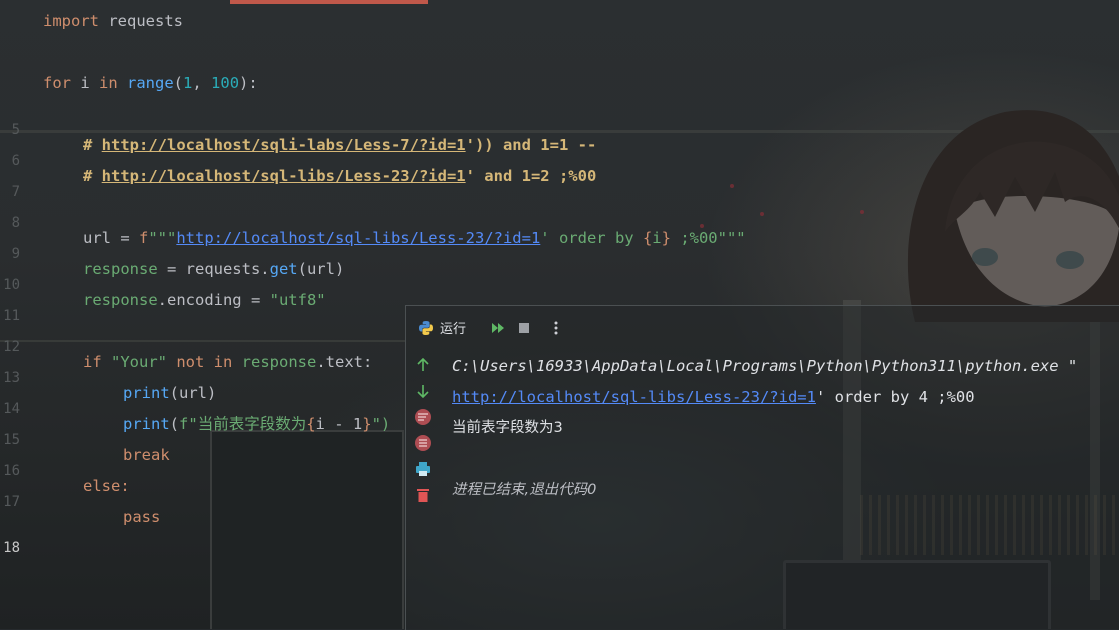 The height and width of the screenshot is (630, 1119). What do you see at coordinates (423, 443) in the screenshot?
I see `scroll-end-icon` at bounding box center [423, 443].